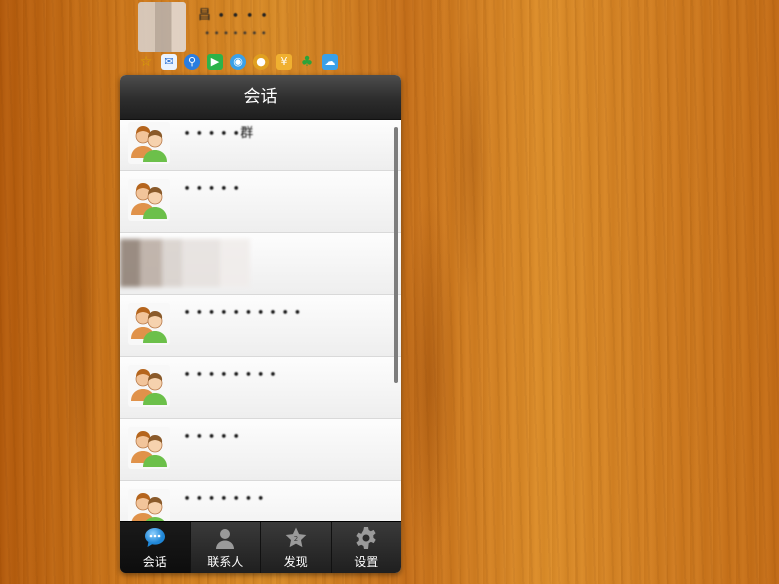  I want to click on pixelated-contact, so click(185, 263).